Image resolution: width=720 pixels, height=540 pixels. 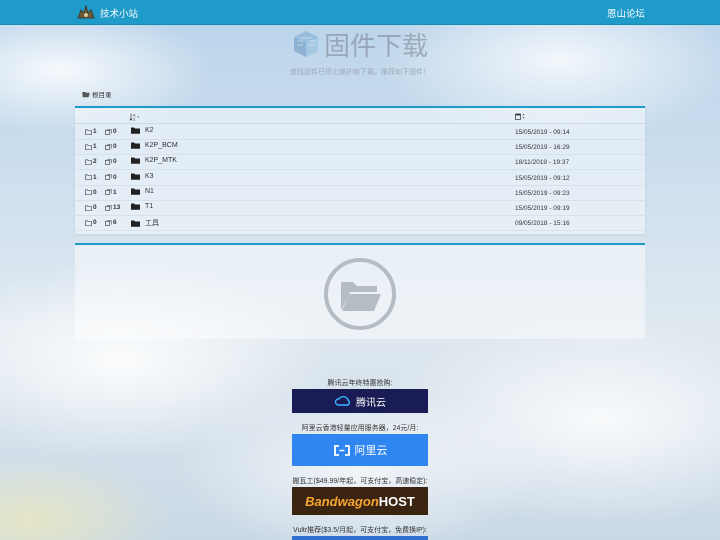 I want to click on ad-label: 阿里云香港轻量应用服务器，24元/月:, so click(x=360, y=428).